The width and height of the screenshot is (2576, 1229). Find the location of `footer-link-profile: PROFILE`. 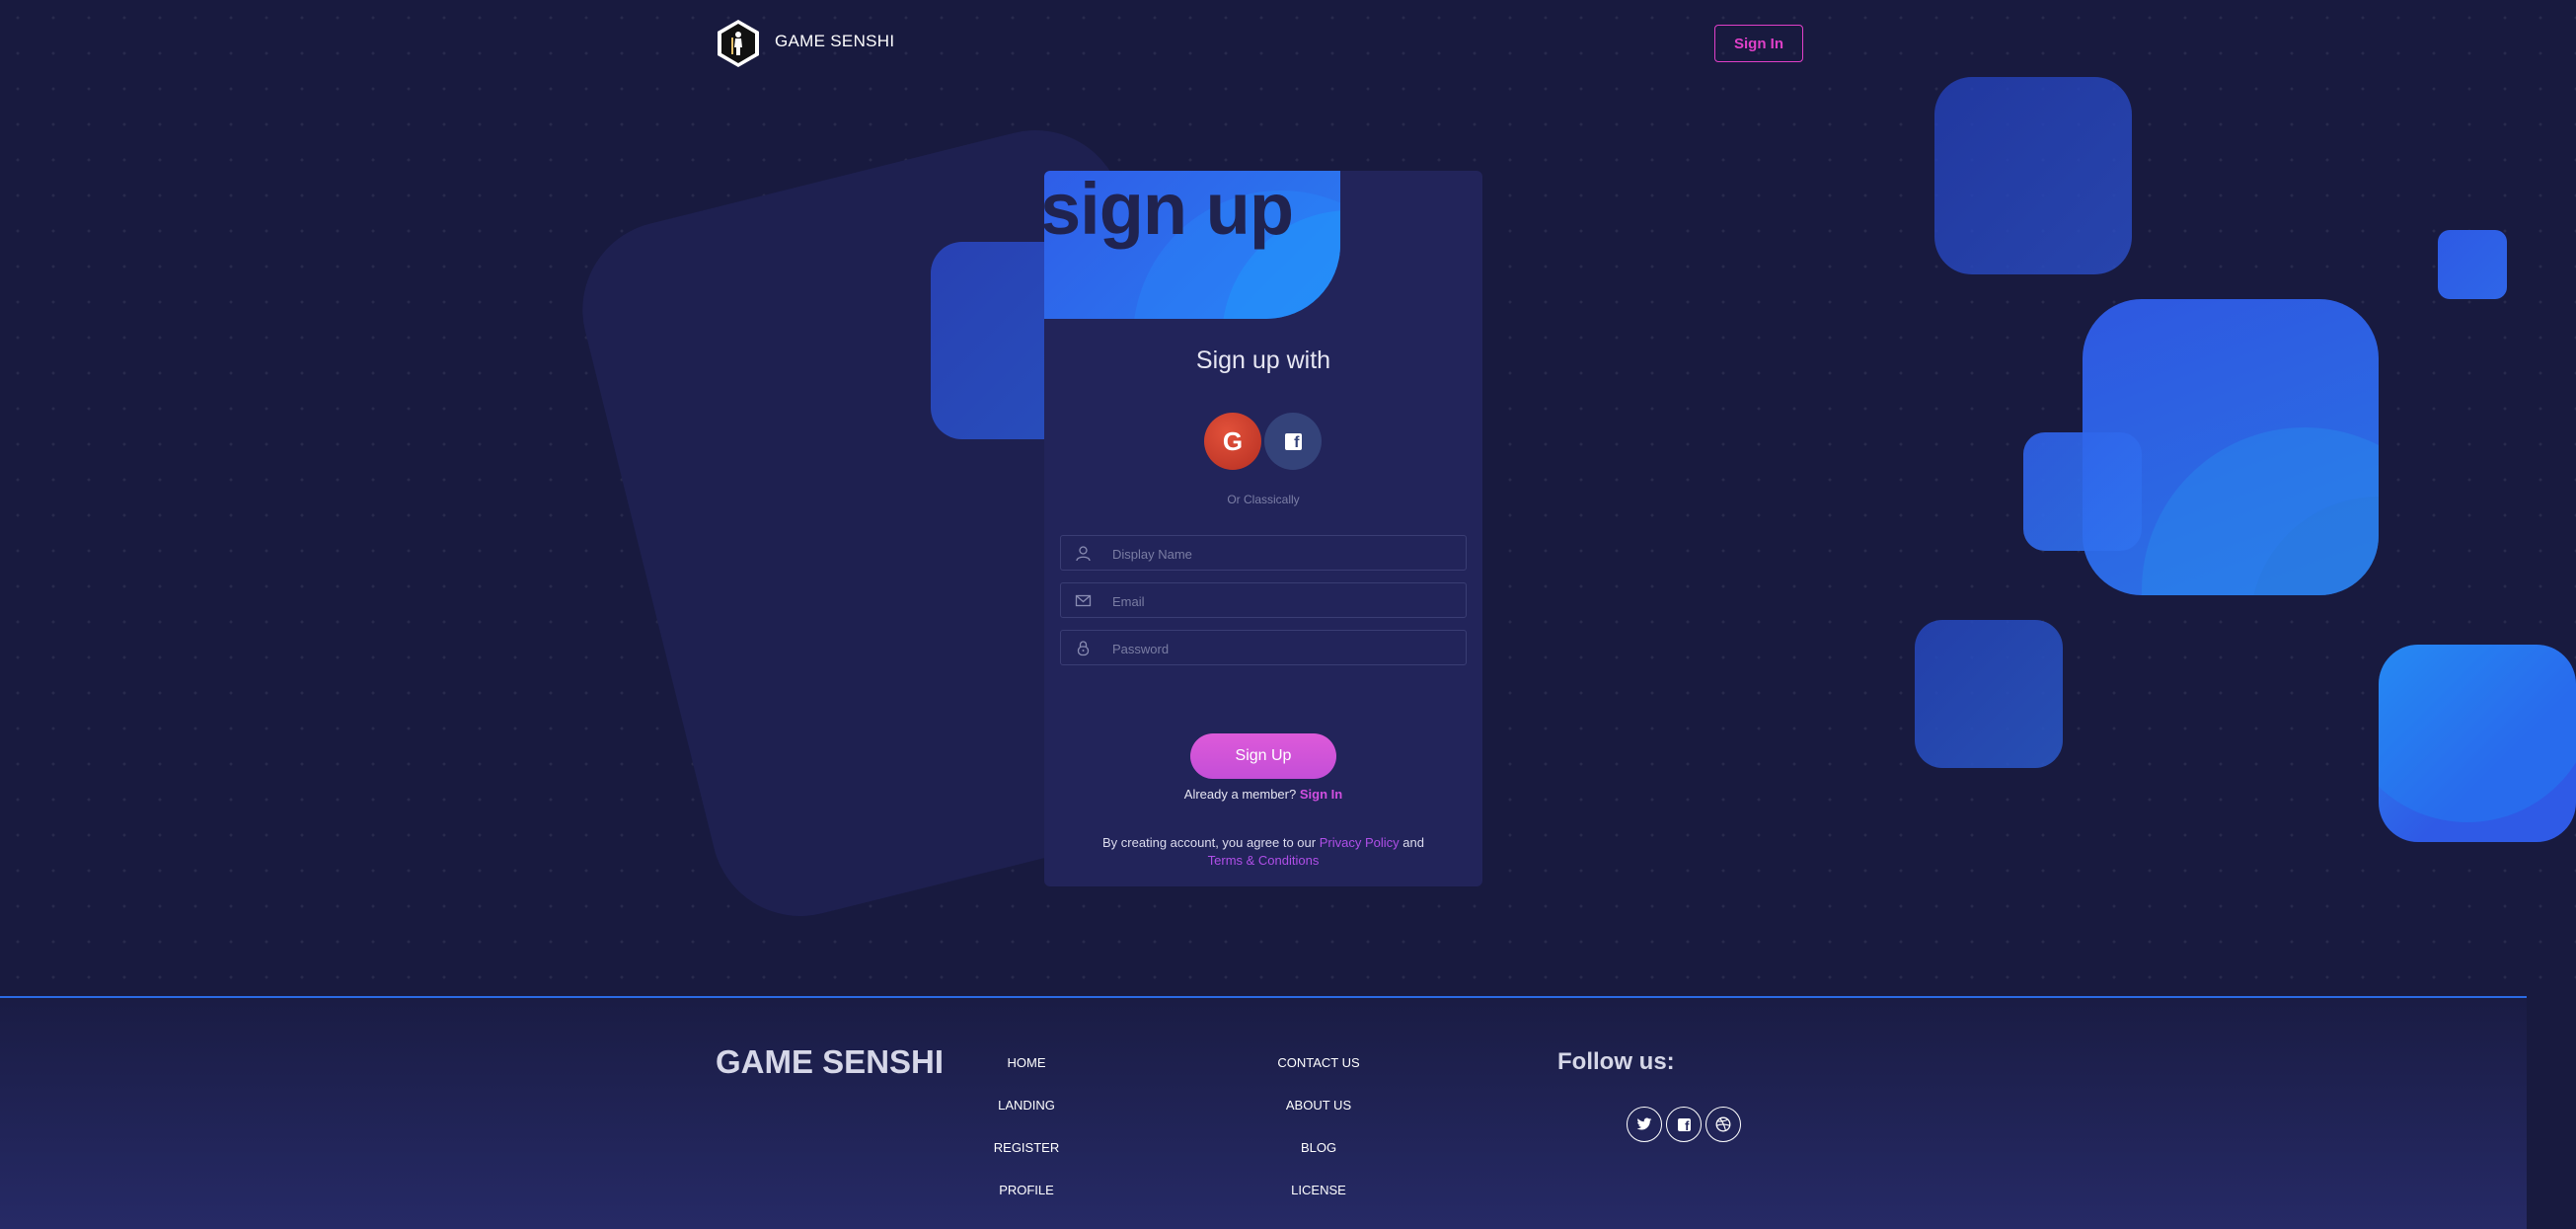

footer-link-profile: PROFILE is located at coordinates (1026, 1190).